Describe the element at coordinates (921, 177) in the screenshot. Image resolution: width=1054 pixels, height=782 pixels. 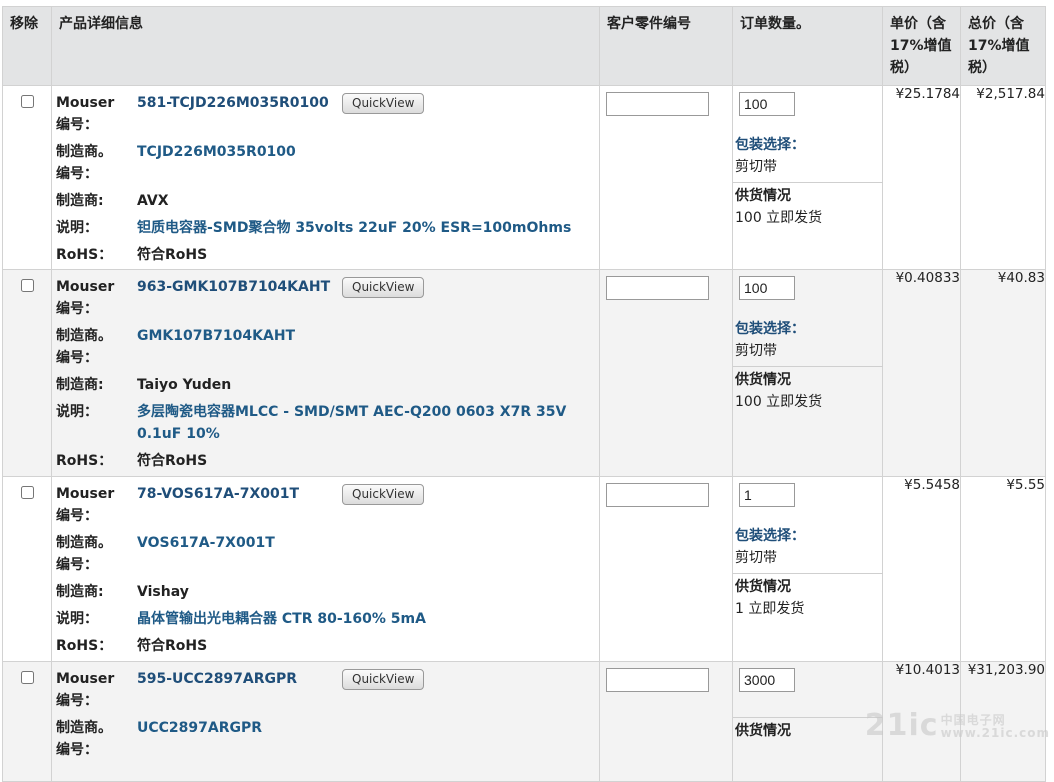
I see `unit-price: ¥25.1784` at that location.